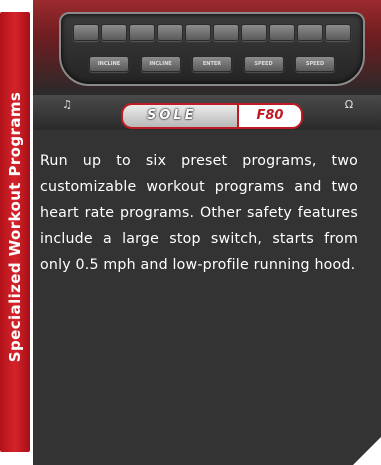 The height and width of the screenshot is (465, 381). Describe the element at coordinates (212, 32) in the screenshot. I see `keypad-top-row` at that location.